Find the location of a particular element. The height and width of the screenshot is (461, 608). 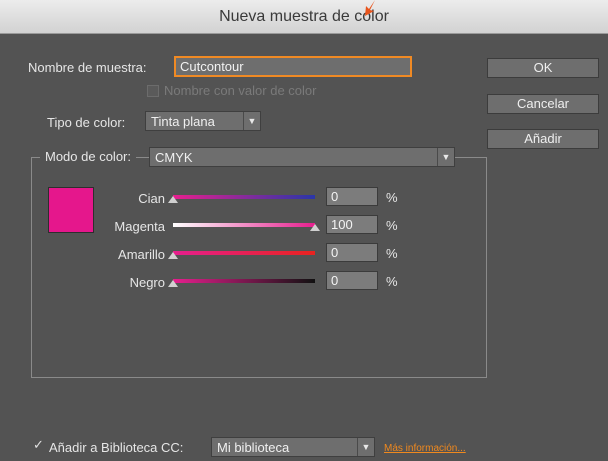

percent-unit-magenta: % is located at coordinates (392, 225).